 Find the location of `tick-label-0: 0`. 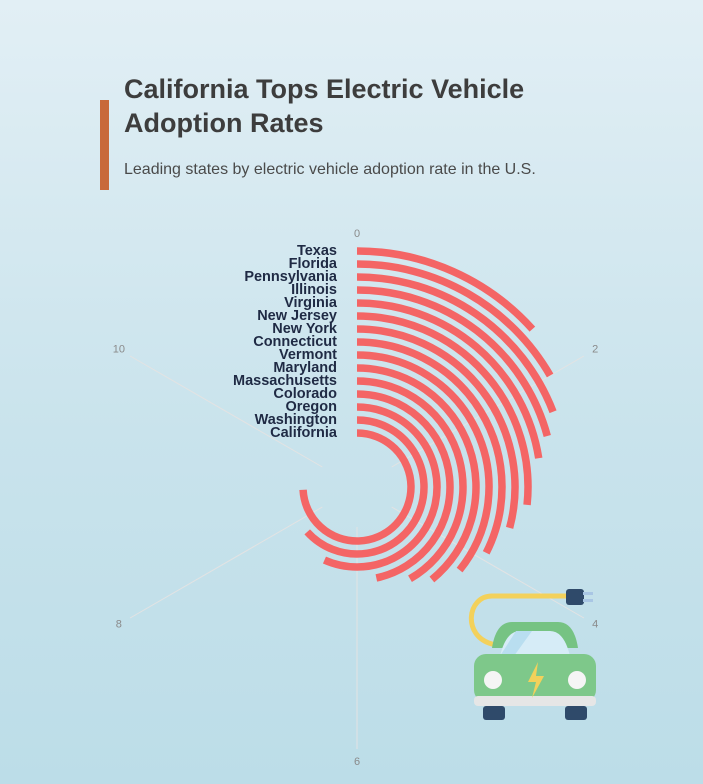

tick-label-0: 0 is located at coordinates (357, 234).